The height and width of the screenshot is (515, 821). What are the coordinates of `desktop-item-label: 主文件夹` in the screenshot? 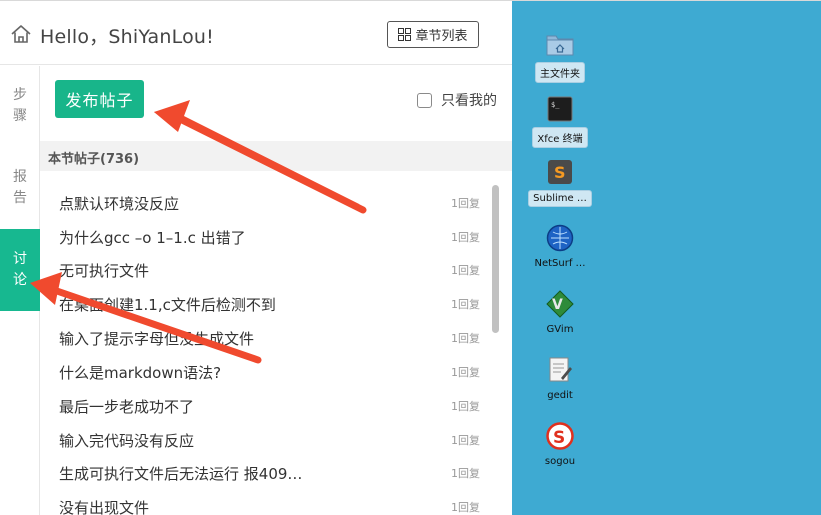 It's located at (560, 72).